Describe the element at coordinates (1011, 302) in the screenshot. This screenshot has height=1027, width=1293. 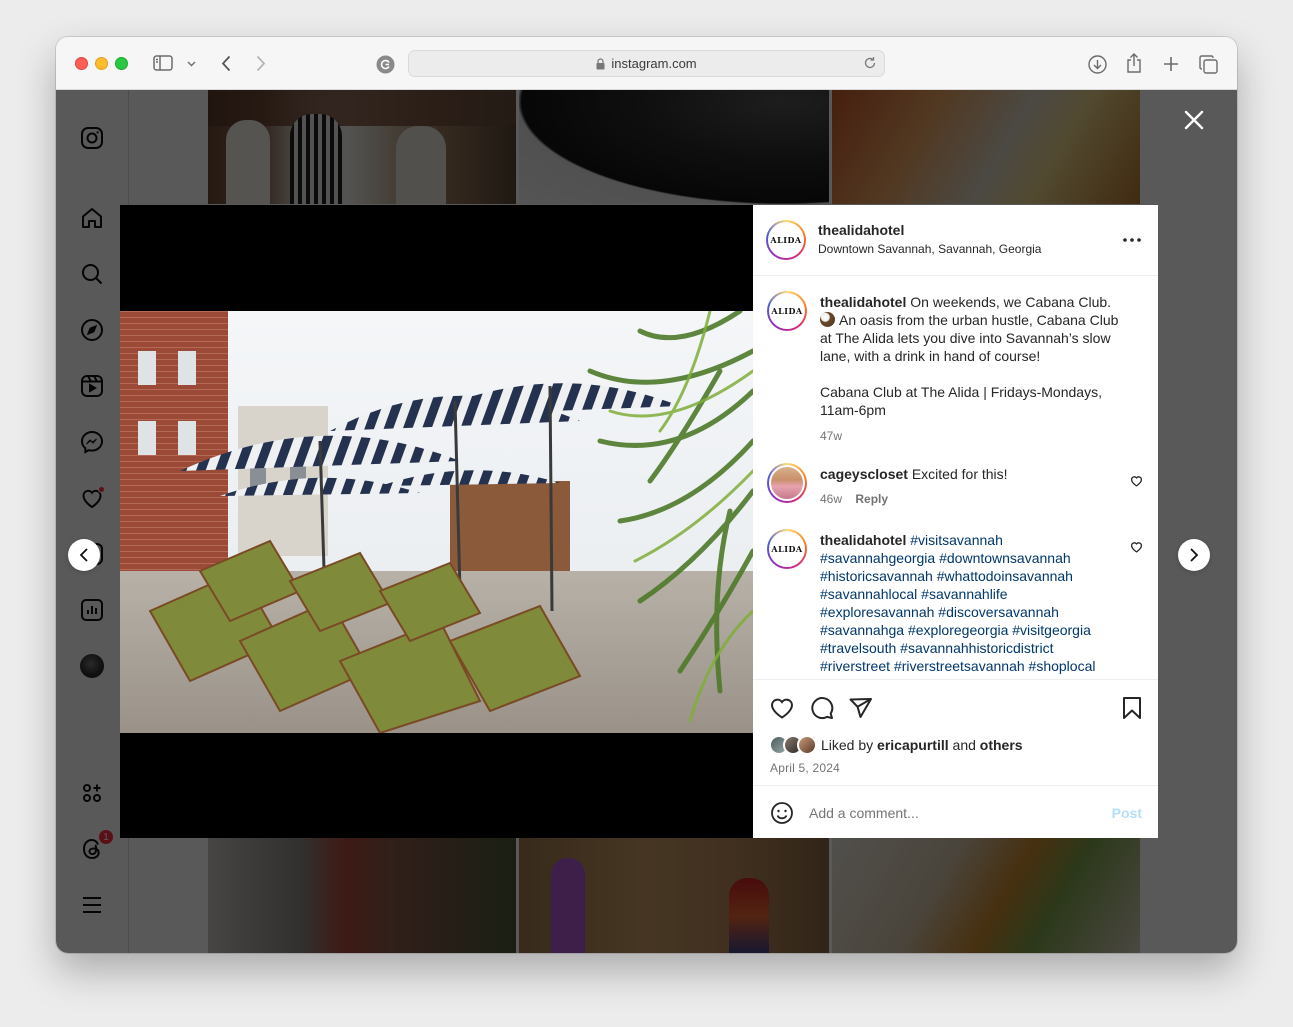
I see `caption-line-1: On weekends, we Cabana Club.` at that location.